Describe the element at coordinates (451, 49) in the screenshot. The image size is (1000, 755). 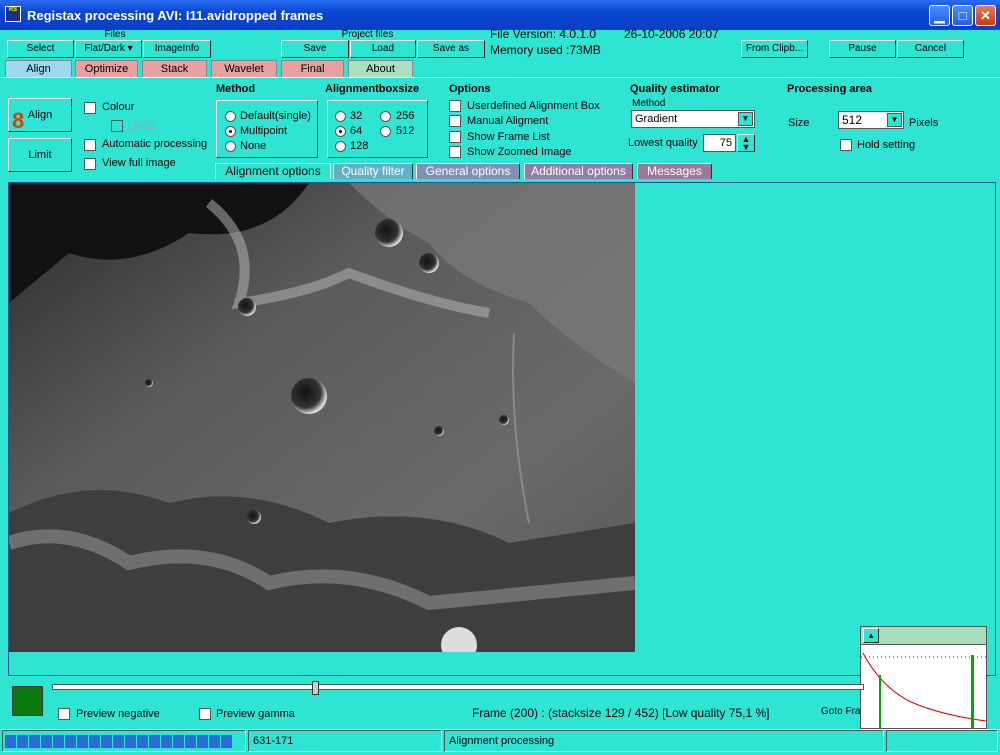
I see `save-as-button: Save as` at that location.